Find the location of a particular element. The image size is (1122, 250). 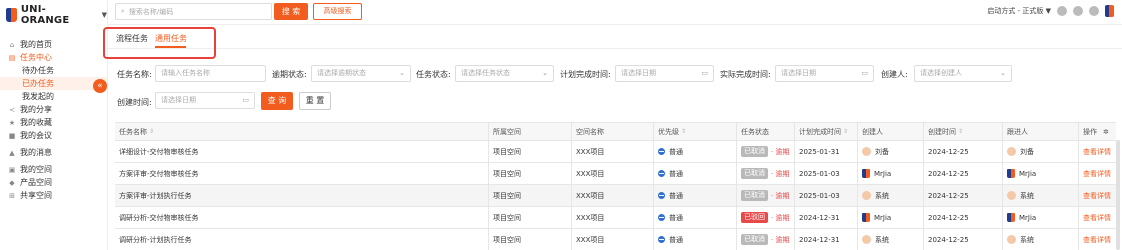

cell-space-name: XXX项目 is located at coordinates (612, 173).